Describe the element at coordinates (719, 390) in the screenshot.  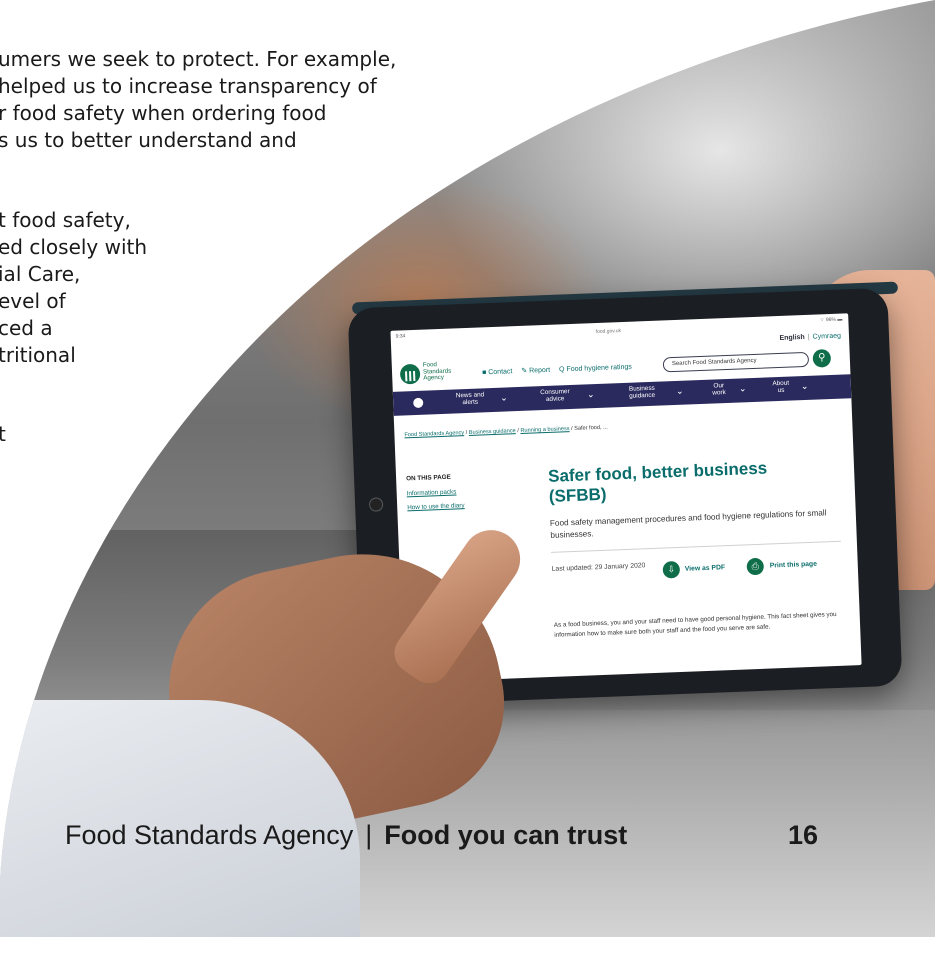
I see `nav-our-work: Our work` at that location.